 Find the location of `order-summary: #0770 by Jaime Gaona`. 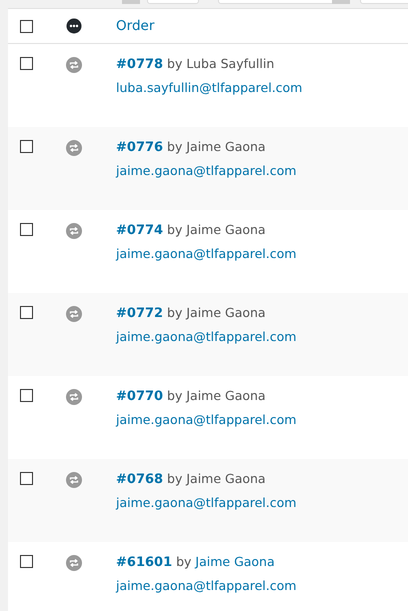

order-summary: #0770 by Jaime Gaona is located at coordinates (191, 396).